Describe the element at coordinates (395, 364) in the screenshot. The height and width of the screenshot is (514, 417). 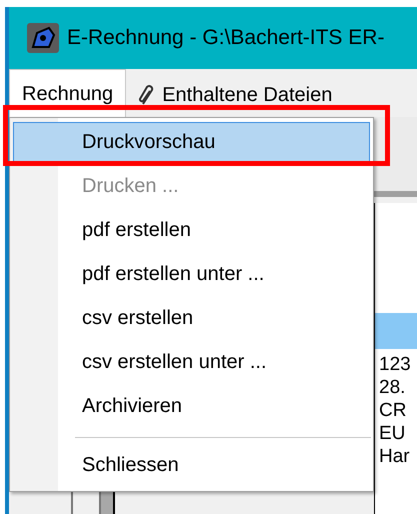
I see `detail-value: 123` at that location.